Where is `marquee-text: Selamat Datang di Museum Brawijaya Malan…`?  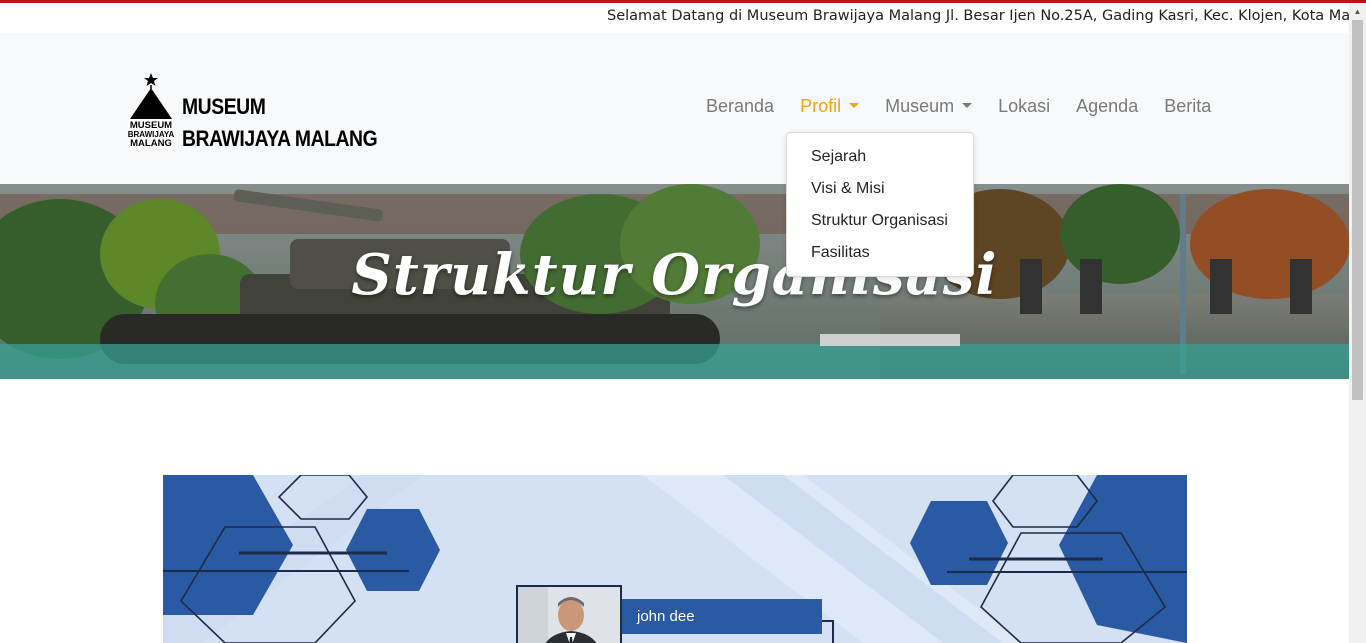 marquee-text: Selamat Datang di Museum Brawijaya Malan… is located at coordinates (978, 16).